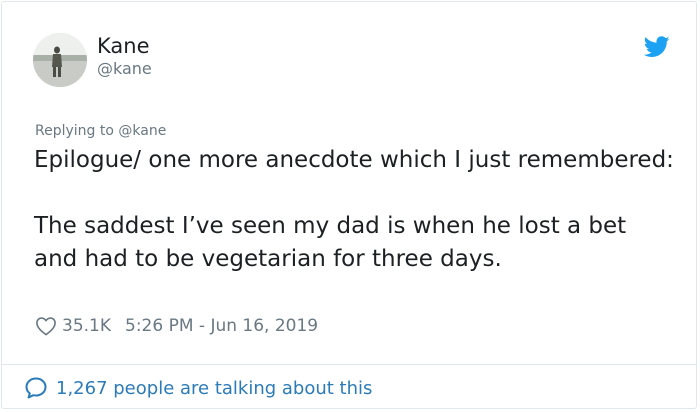 The width and height of the screenshot is (700, 412). I want to click on tweet-meta: 35.1K 5:26 PM - Jun 16, 2019, so click(176, 326).